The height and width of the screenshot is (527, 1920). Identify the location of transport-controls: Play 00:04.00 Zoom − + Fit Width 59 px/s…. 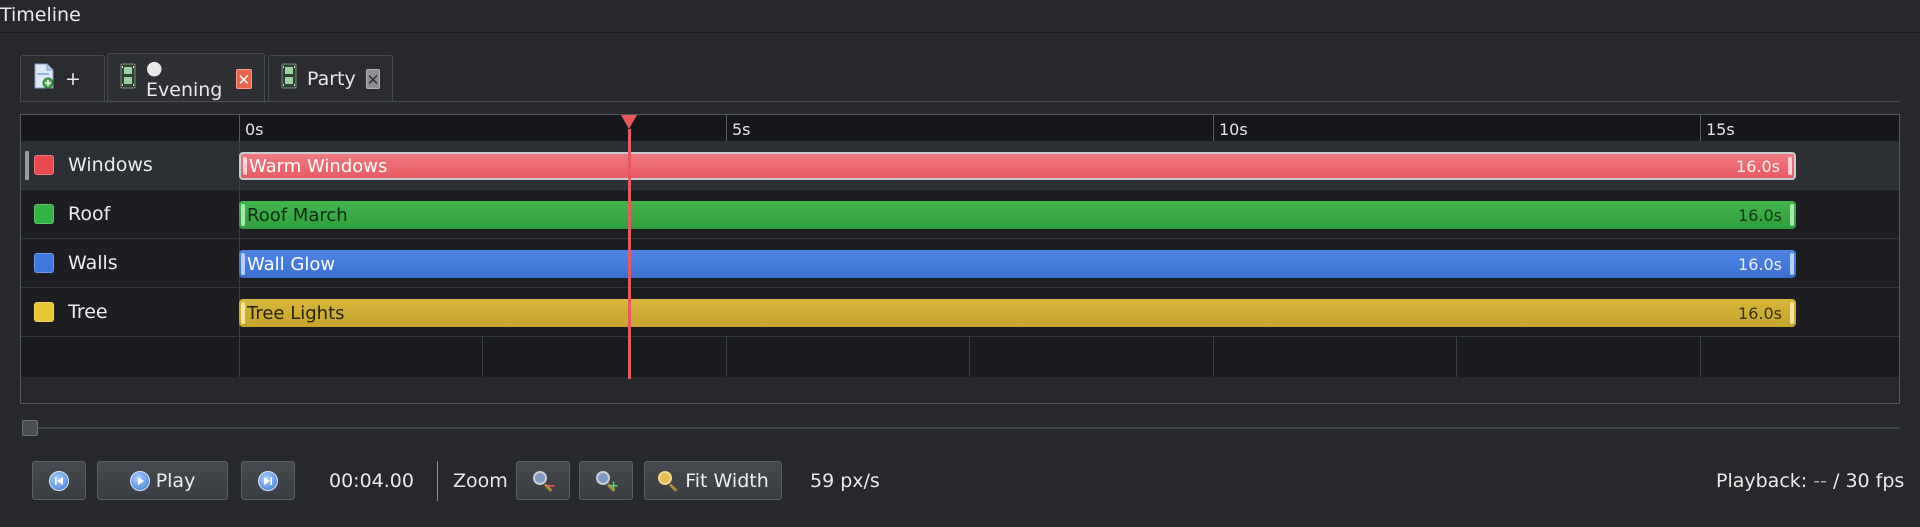
(976, 481).